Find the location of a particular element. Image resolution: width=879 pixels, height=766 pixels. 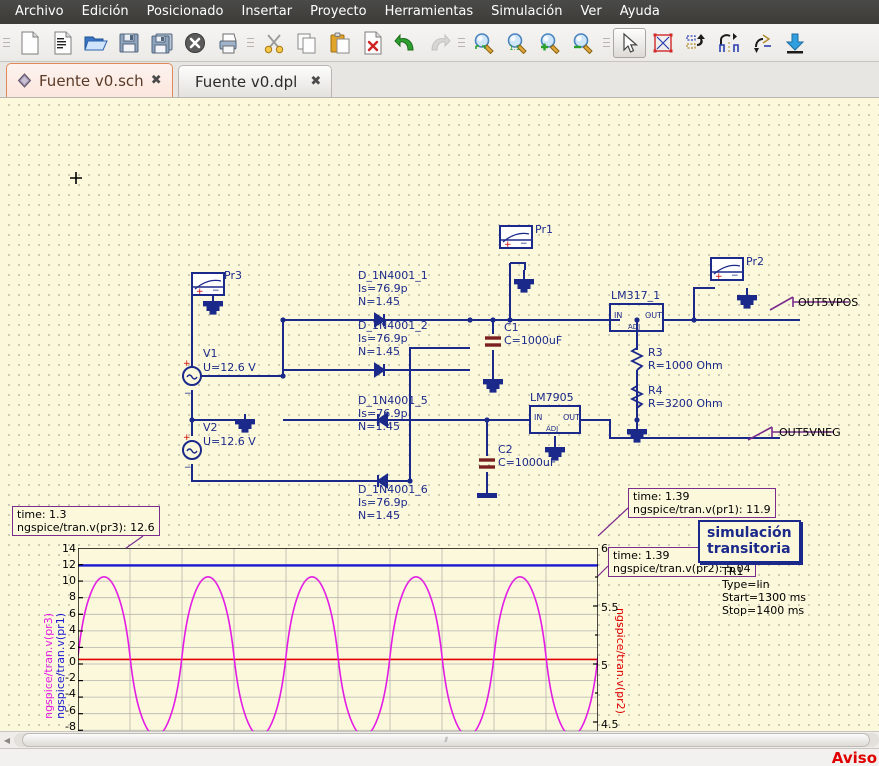

select-tool-button is located at coordinates (629, 42).